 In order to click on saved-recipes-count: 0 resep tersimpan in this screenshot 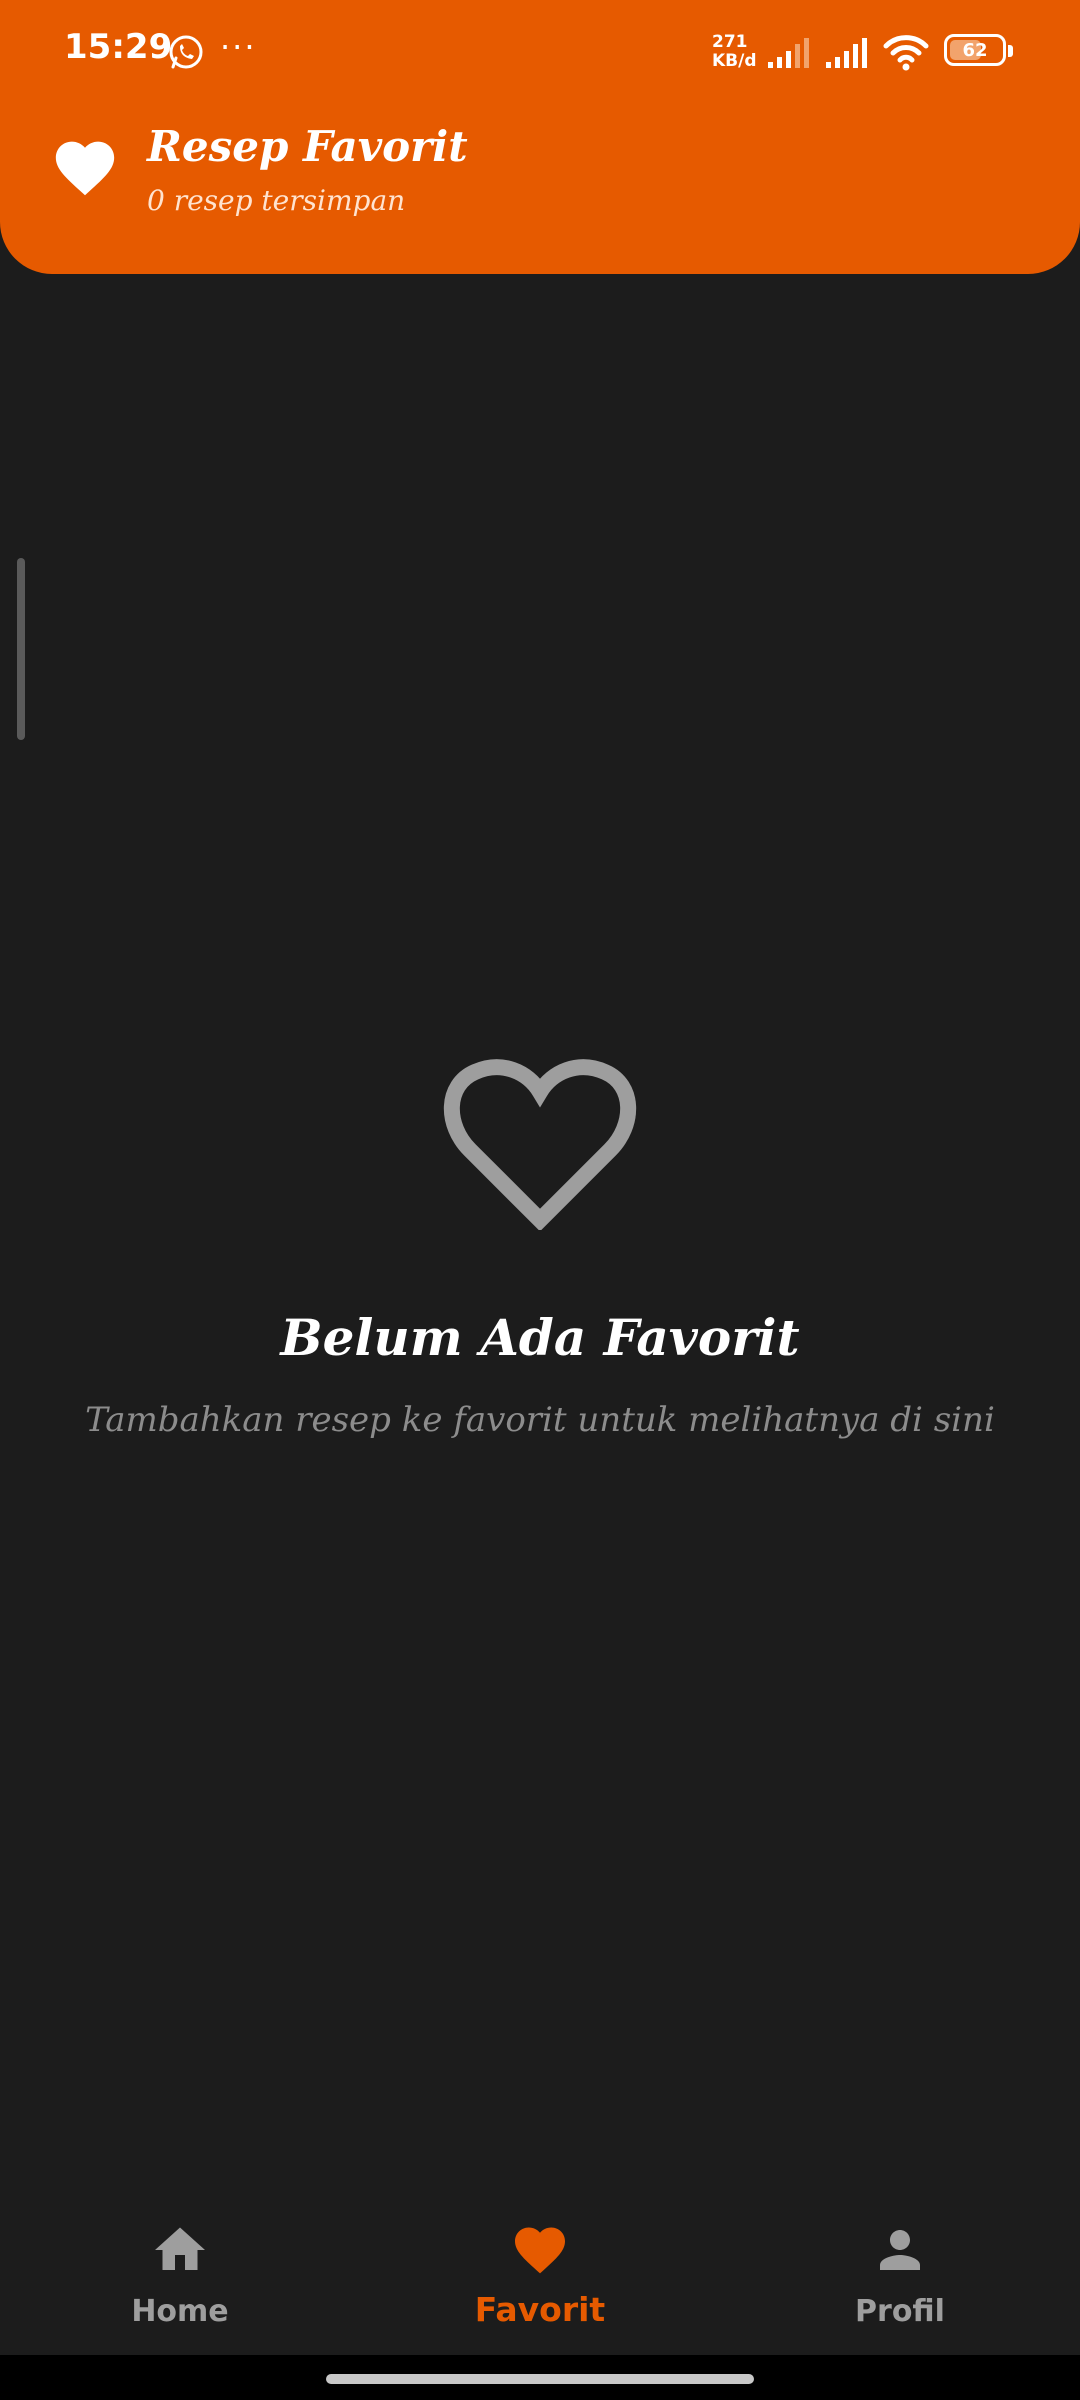, I will do `click(276, 200)`.